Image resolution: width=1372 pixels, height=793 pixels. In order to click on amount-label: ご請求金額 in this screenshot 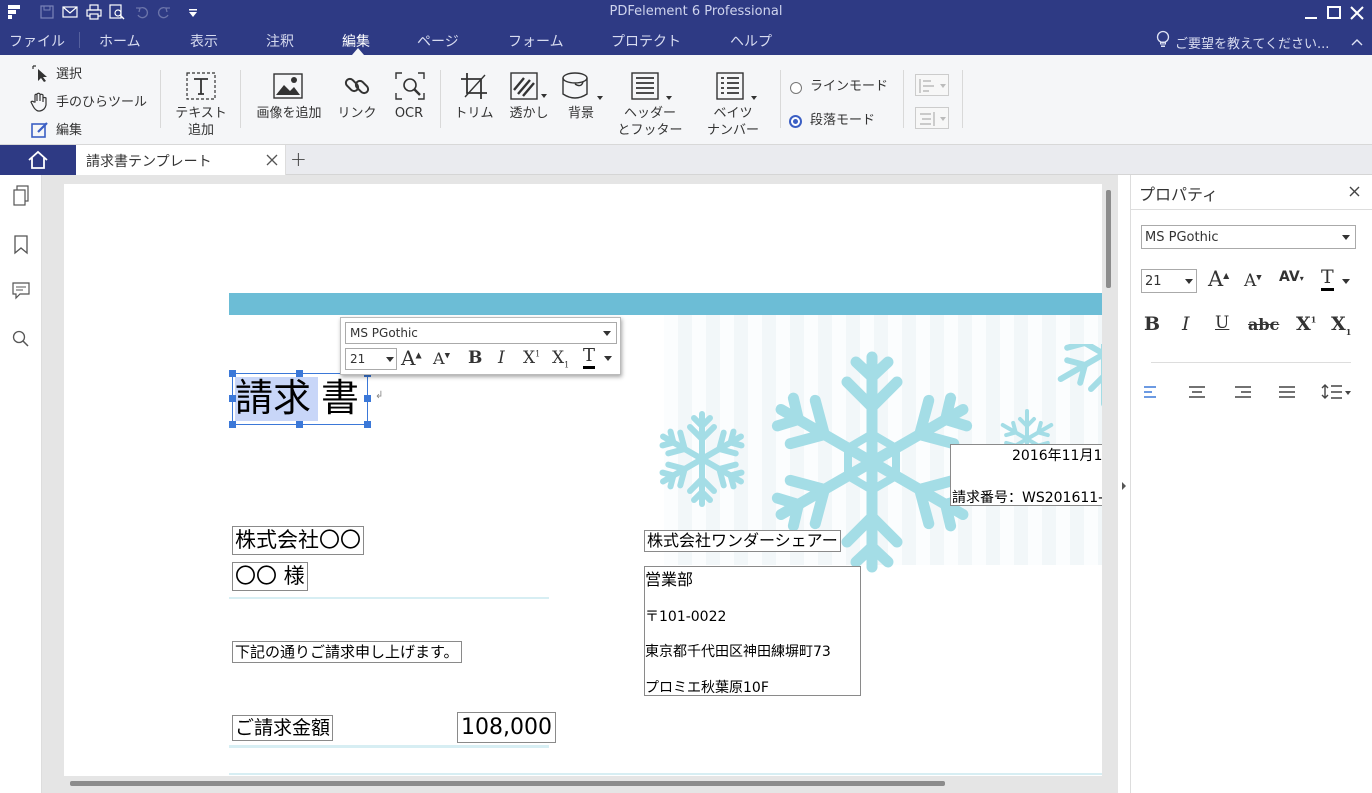, I will do `click(283, 728)`.